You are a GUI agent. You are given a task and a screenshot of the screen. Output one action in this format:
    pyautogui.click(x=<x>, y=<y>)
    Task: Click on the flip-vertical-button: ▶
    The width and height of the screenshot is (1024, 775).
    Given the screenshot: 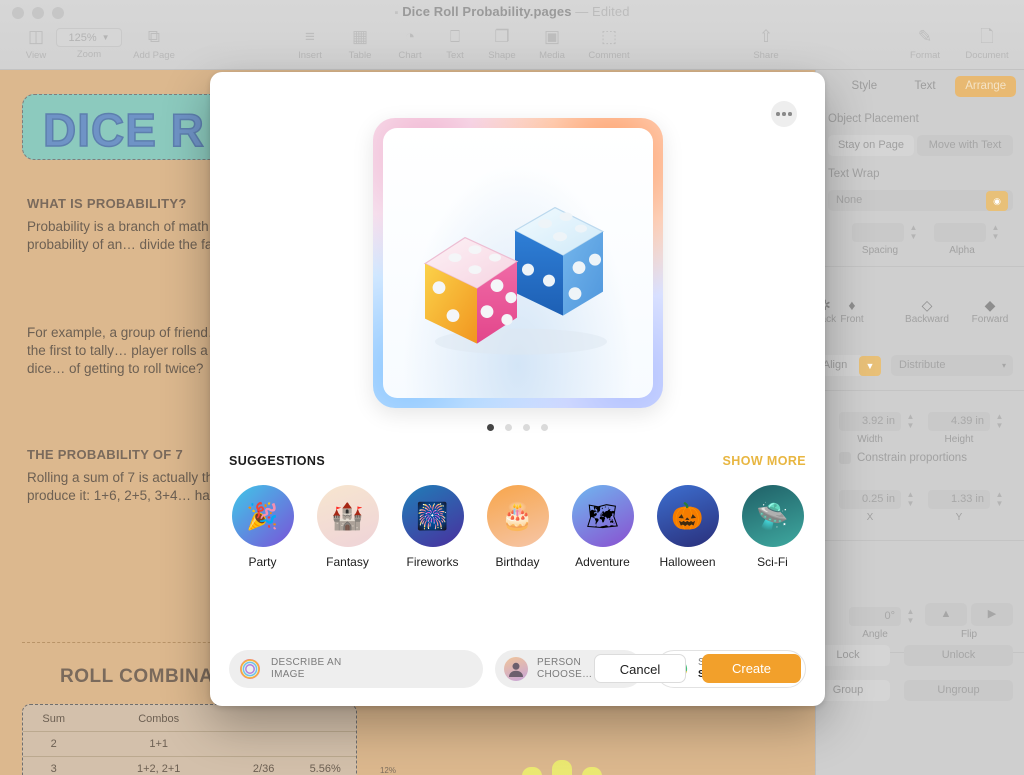 What is the action you would take?
    pyautogui.click(x=992, y=614)
    